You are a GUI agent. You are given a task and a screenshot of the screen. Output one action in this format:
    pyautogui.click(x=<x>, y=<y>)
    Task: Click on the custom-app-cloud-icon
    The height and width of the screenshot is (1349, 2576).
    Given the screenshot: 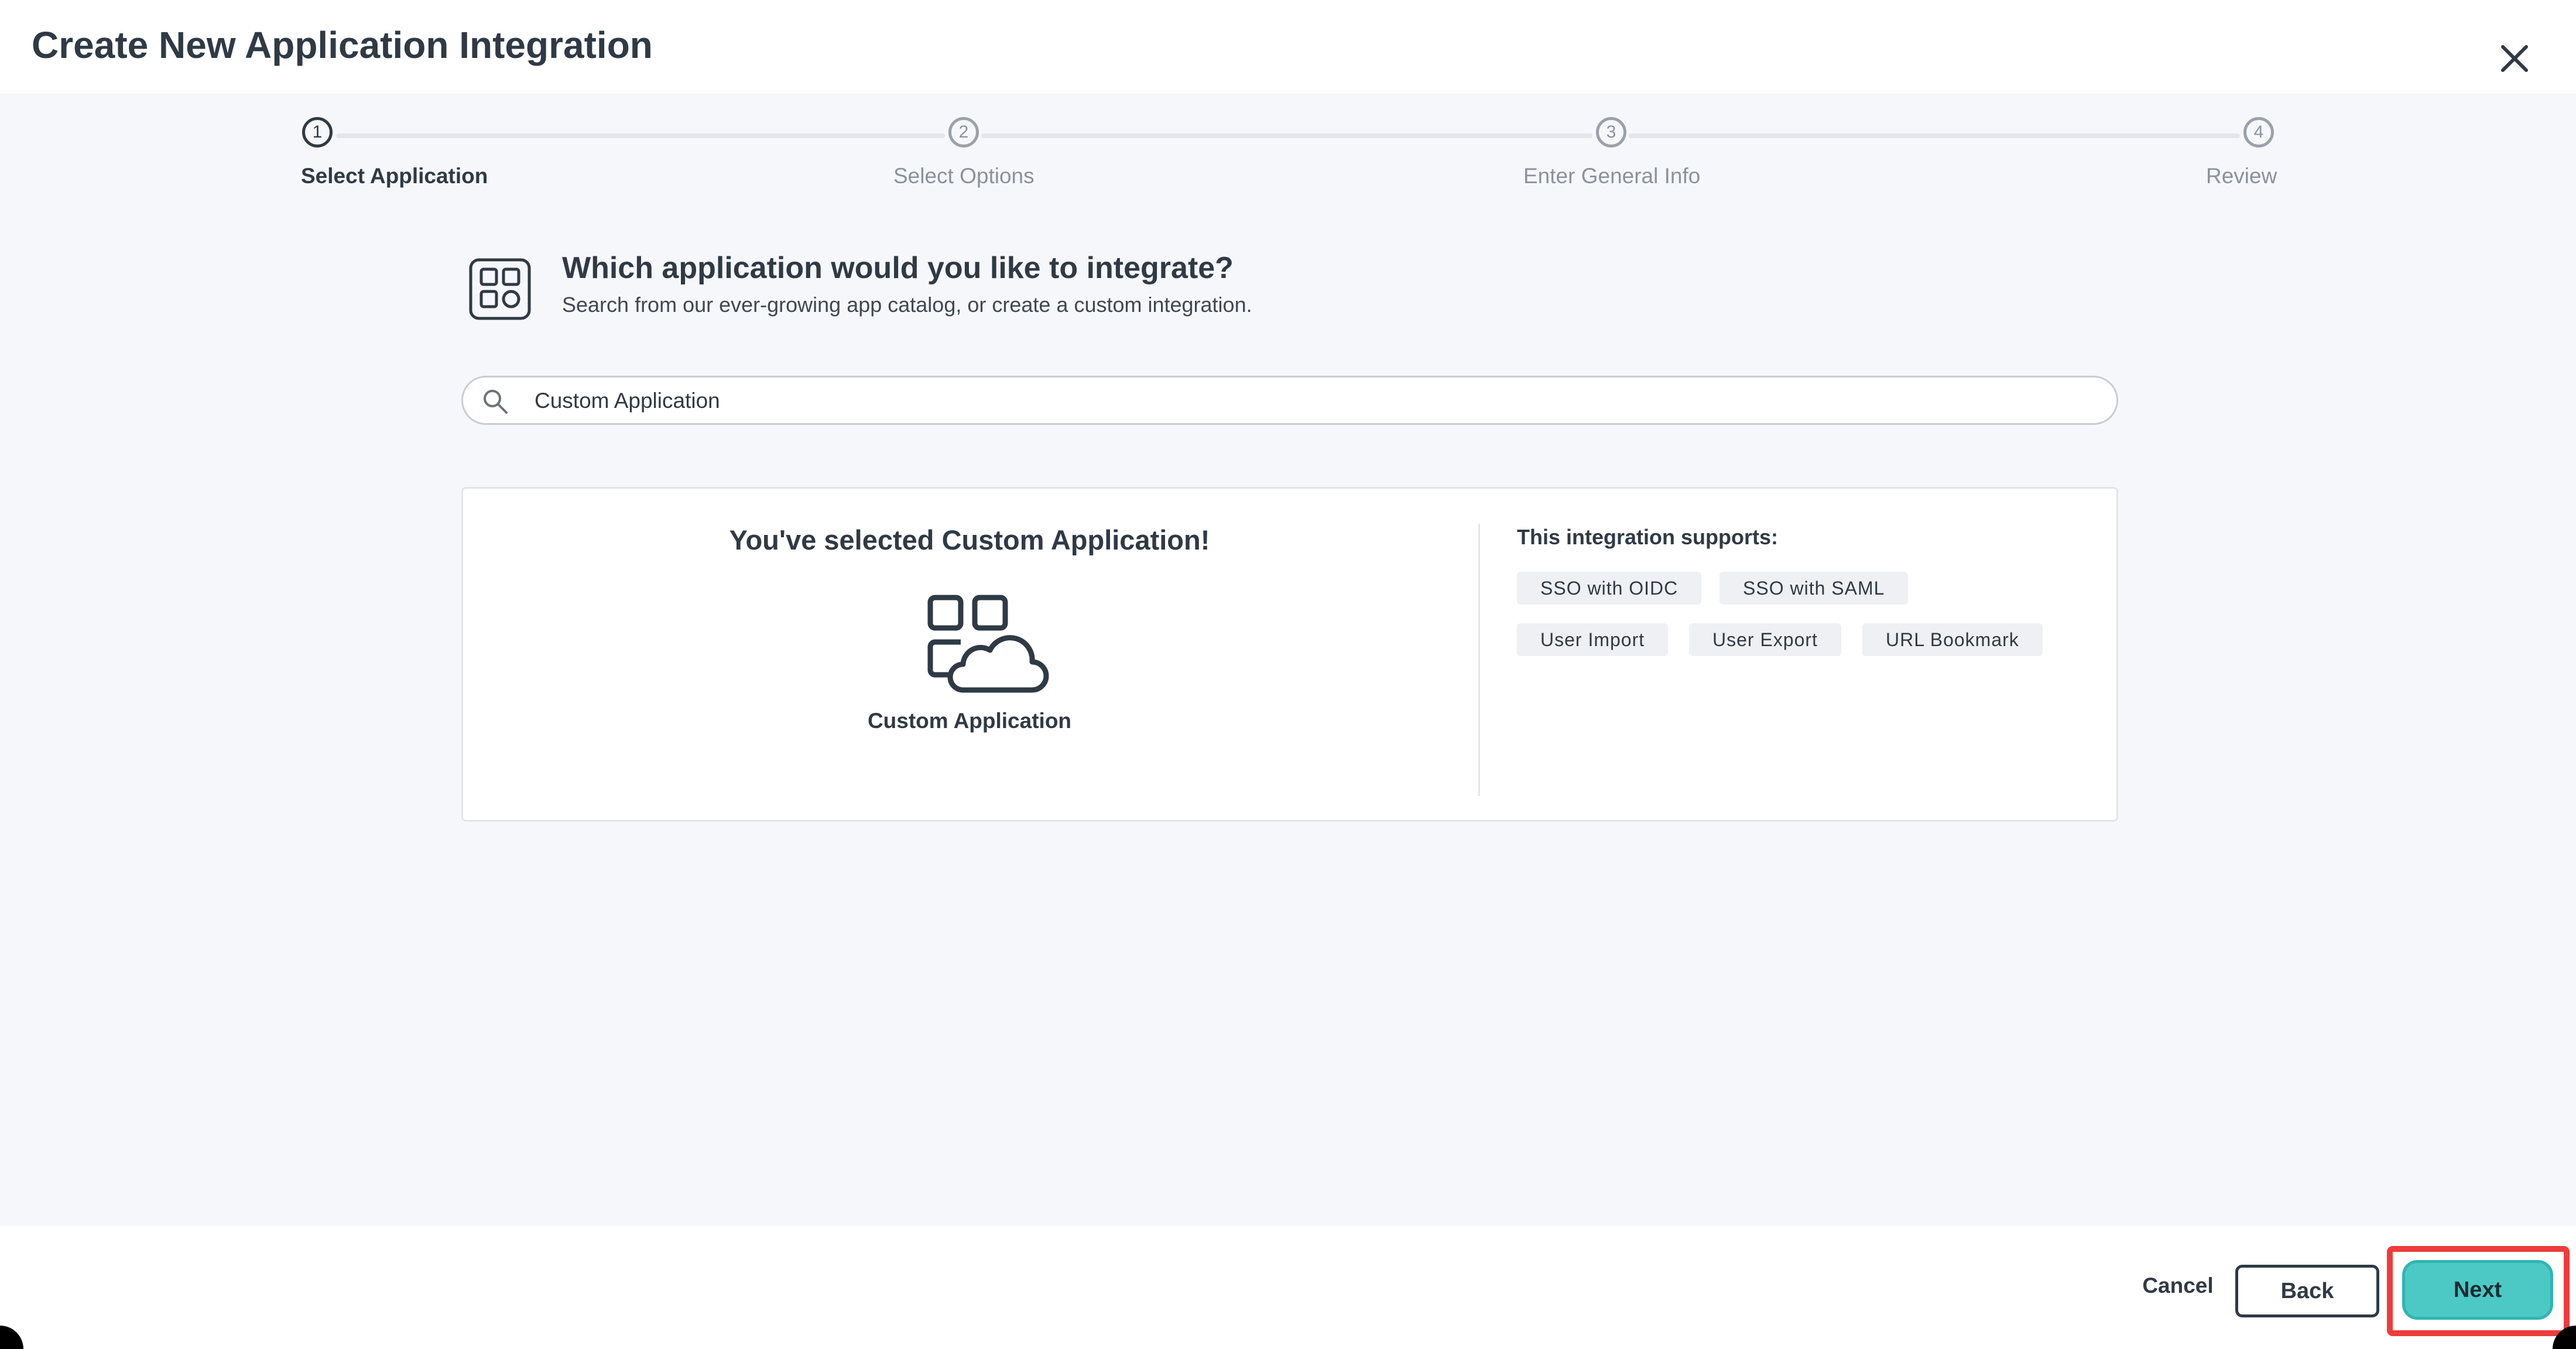 What is the action you would take?
    pyautogui.click(x=988, y=644)
    